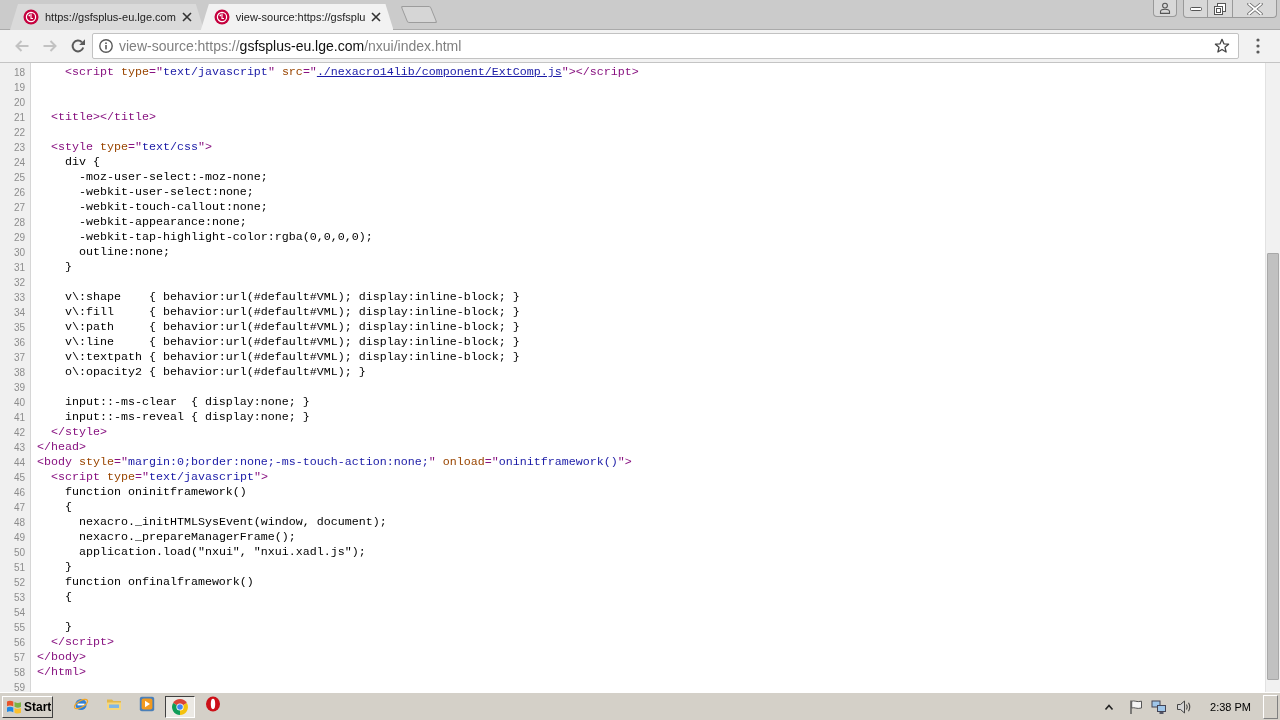 This screenshot has width=1280, height=720. Describe the element at coordinates (1222, 46) in the screenshot. I see `star-icon` at that location.